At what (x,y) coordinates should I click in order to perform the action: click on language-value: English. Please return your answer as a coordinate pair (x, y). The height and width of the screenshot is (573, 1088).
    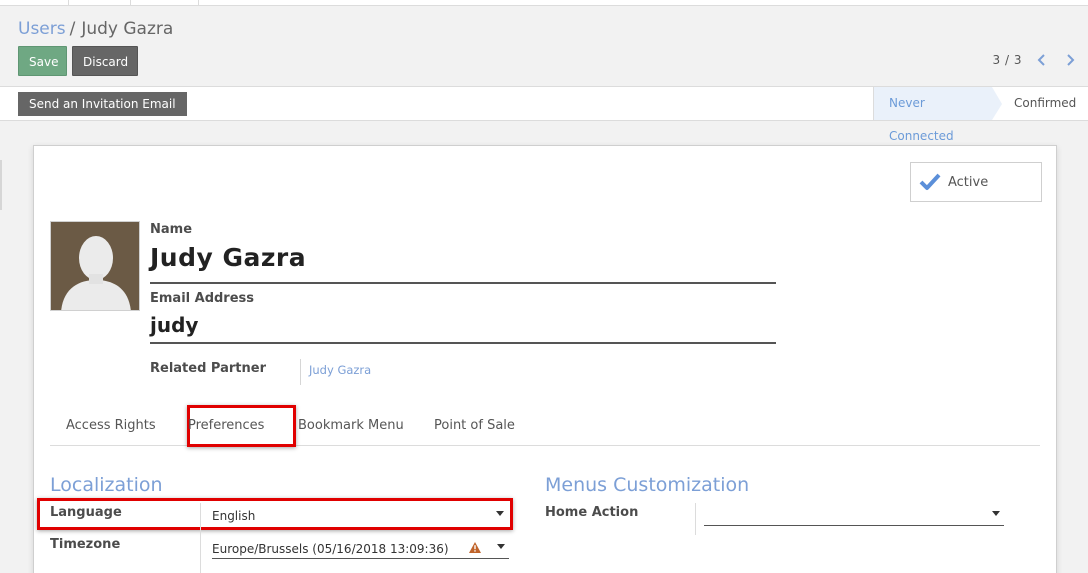
    Looking at the image, I should click on (234, 516).